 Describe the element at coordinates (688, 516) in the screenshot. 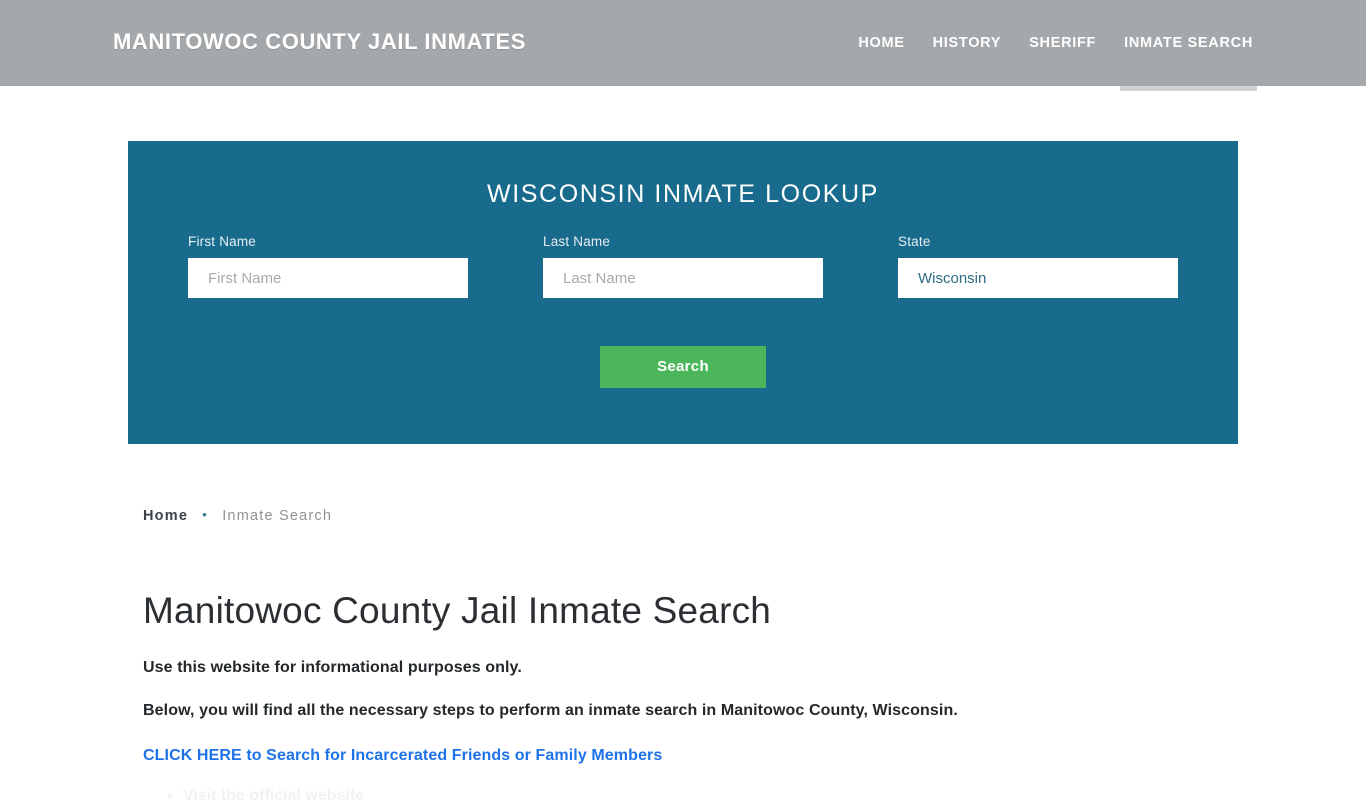

I see `breadcrumb: Home • Inmate Search` at that location.